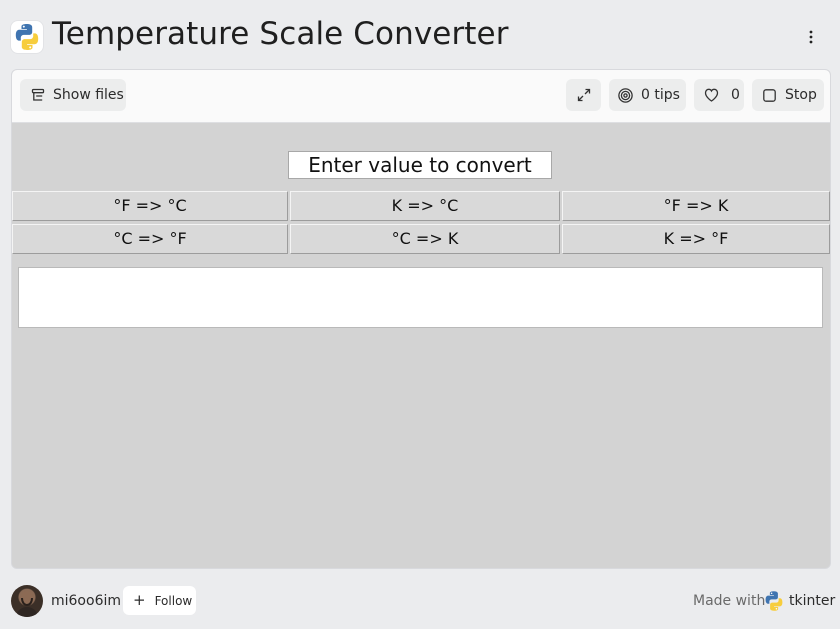 This screenshot has width=840, height=629. I want to click on stop-label: Stop, so click(801, 95).